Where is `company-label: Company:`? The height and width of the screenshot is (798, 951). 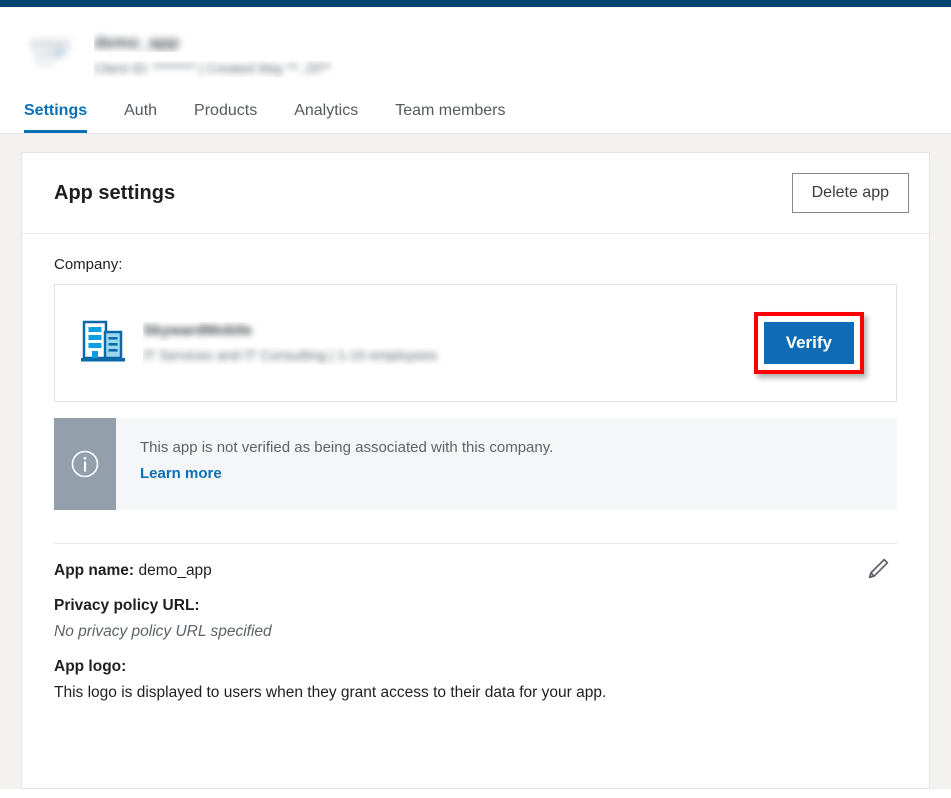 company-label: Company: is located at coordinates (88, 264).